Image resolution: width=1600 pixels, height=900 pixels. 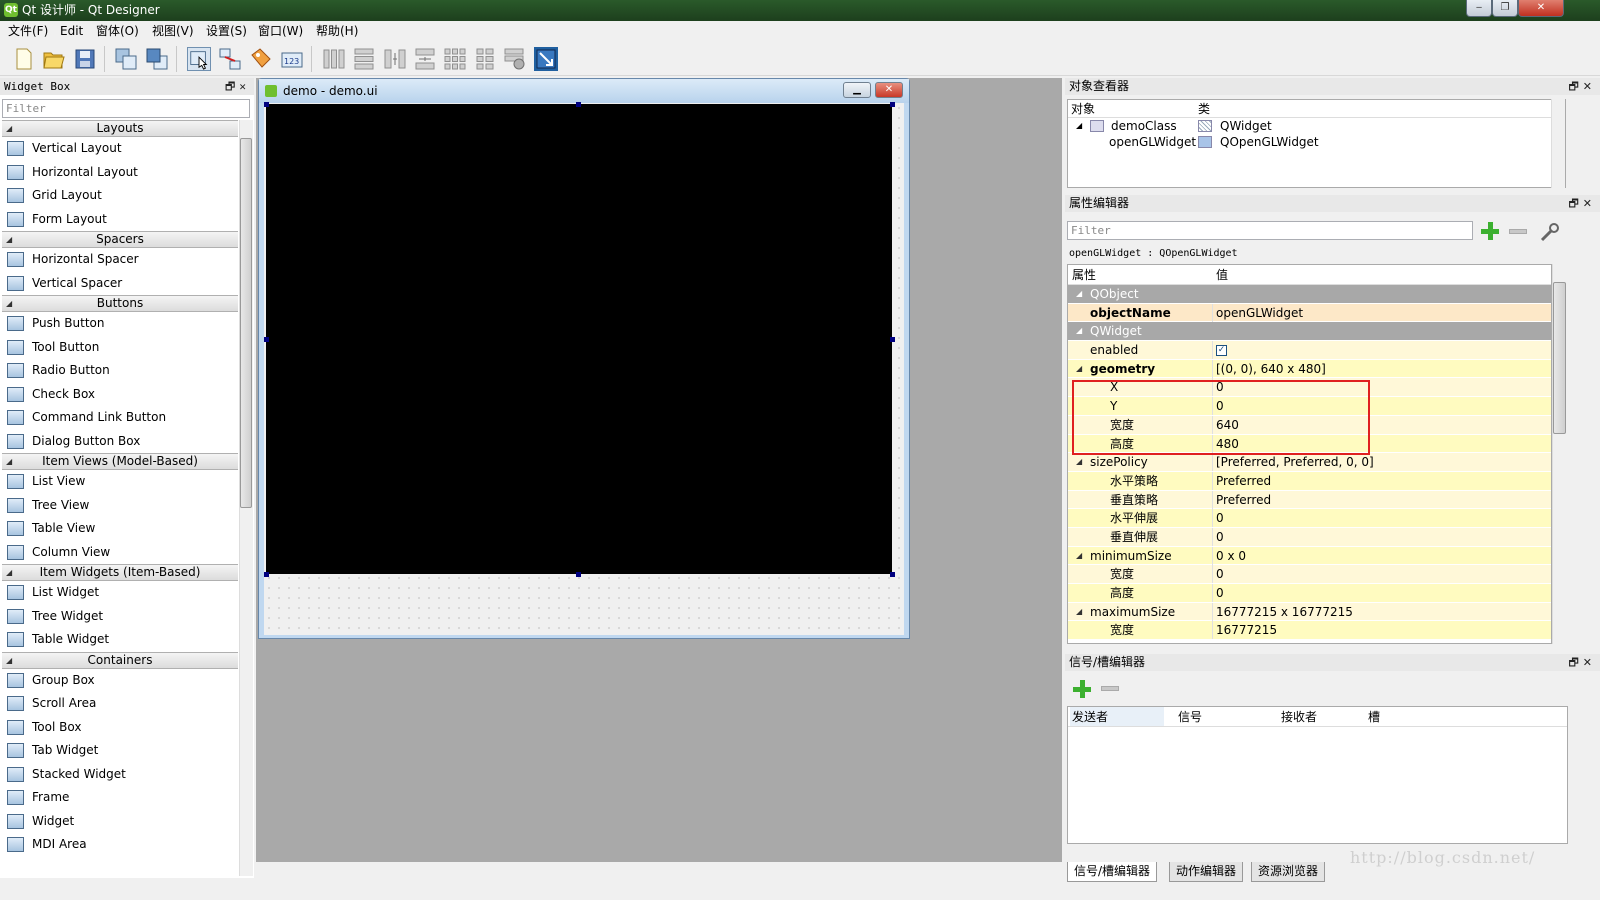 What do you see at coordinates (1479, 8) in the screenshot?
I see `minimize-button: ‒` at bounding box center [1479, 8].